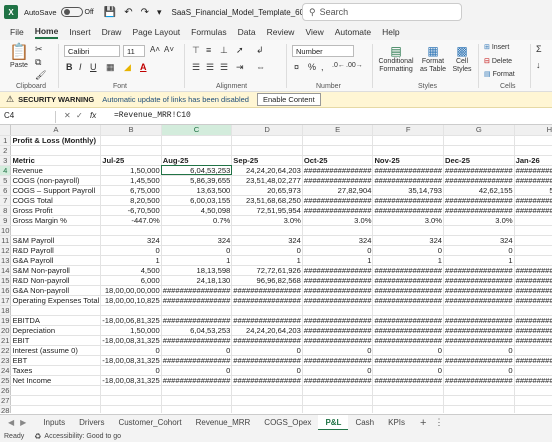  Describe the element at coordinates (224, 50) in the screenshot. I see `align-bottom-icon: ⊥` at that location.